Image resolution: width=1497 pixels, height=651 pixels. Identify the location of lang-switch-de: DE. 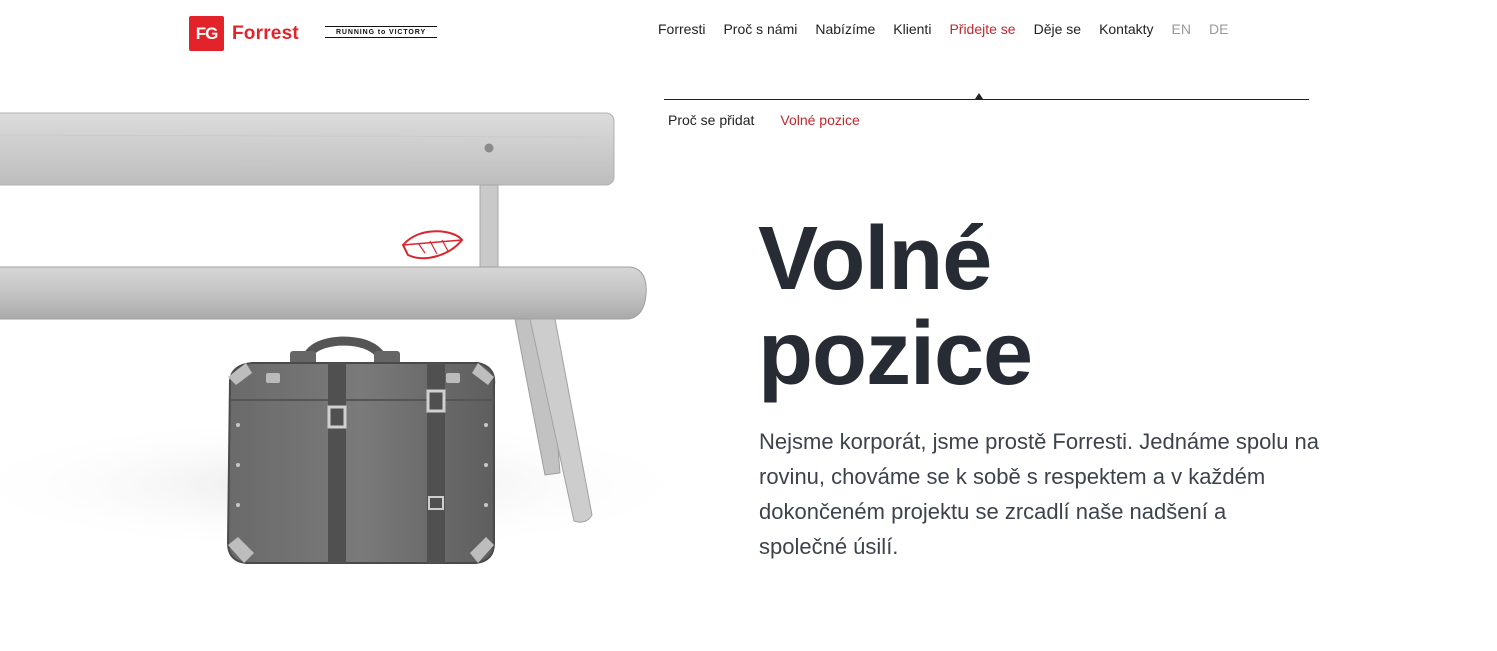
(1218, 29).